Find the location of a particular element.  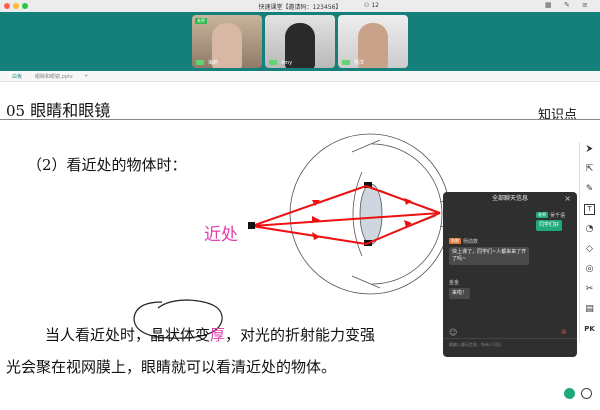

chat-message: 同学们好 is located at coordinates (549, 225).